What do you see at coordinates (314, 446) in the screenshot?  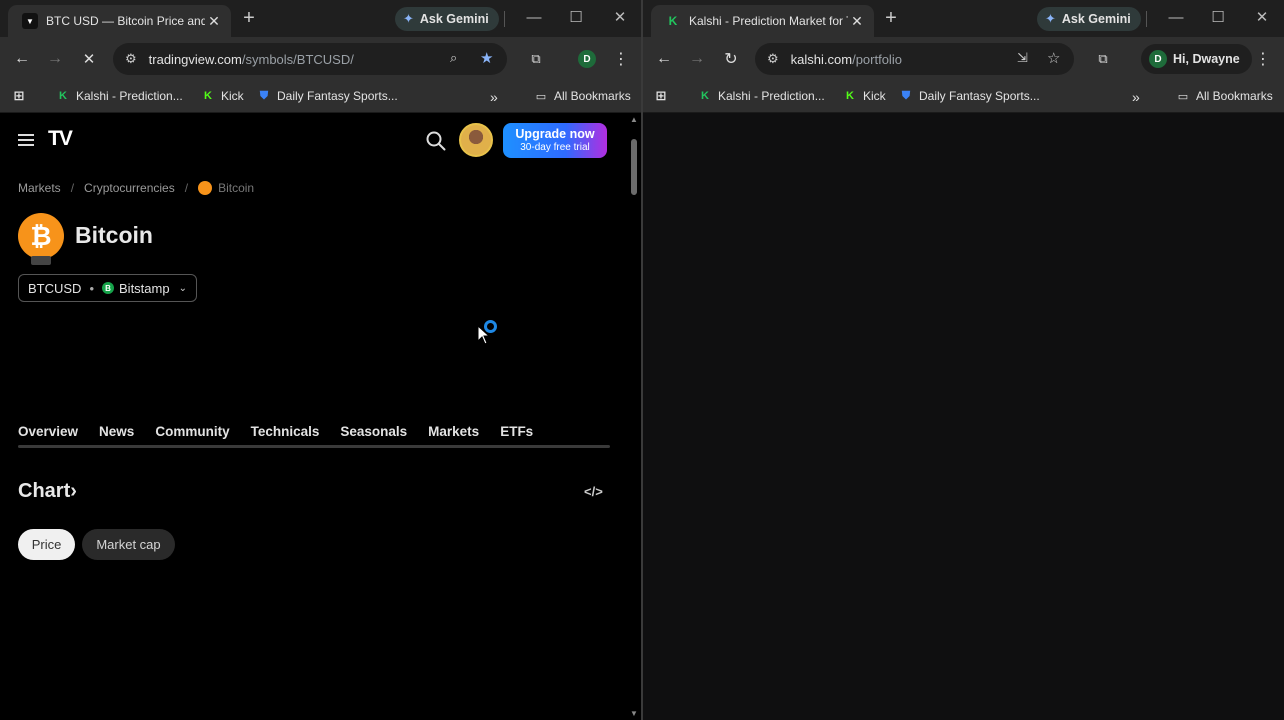 I see `tabs-scroll-track` at bounding box center [314, 446].